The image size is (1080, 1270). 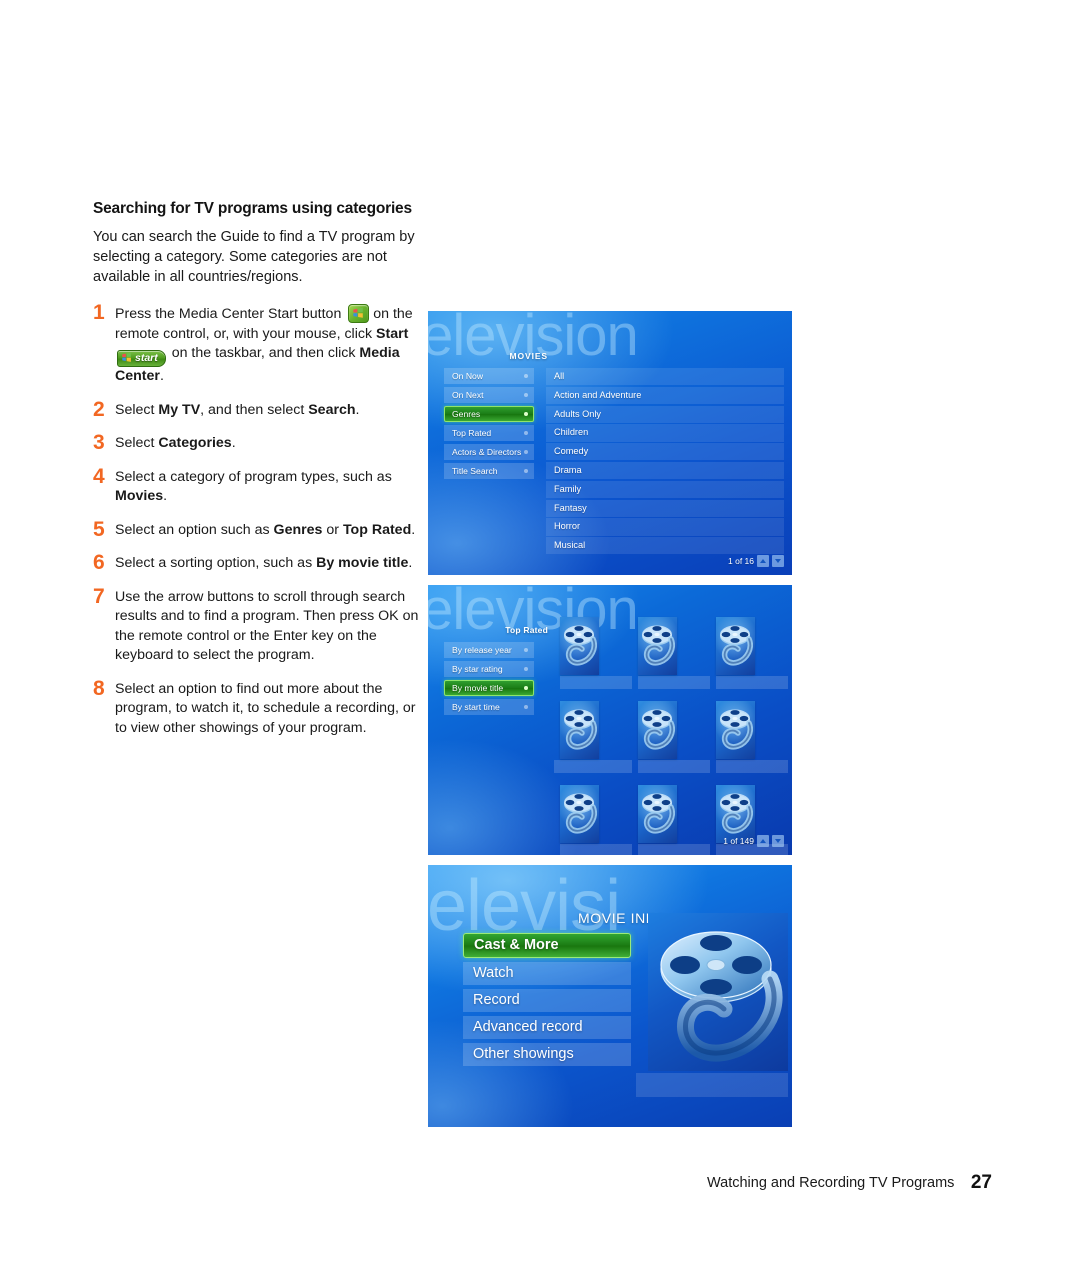 I want to click on emphasis-text: Search, so click(x=332, y=409).